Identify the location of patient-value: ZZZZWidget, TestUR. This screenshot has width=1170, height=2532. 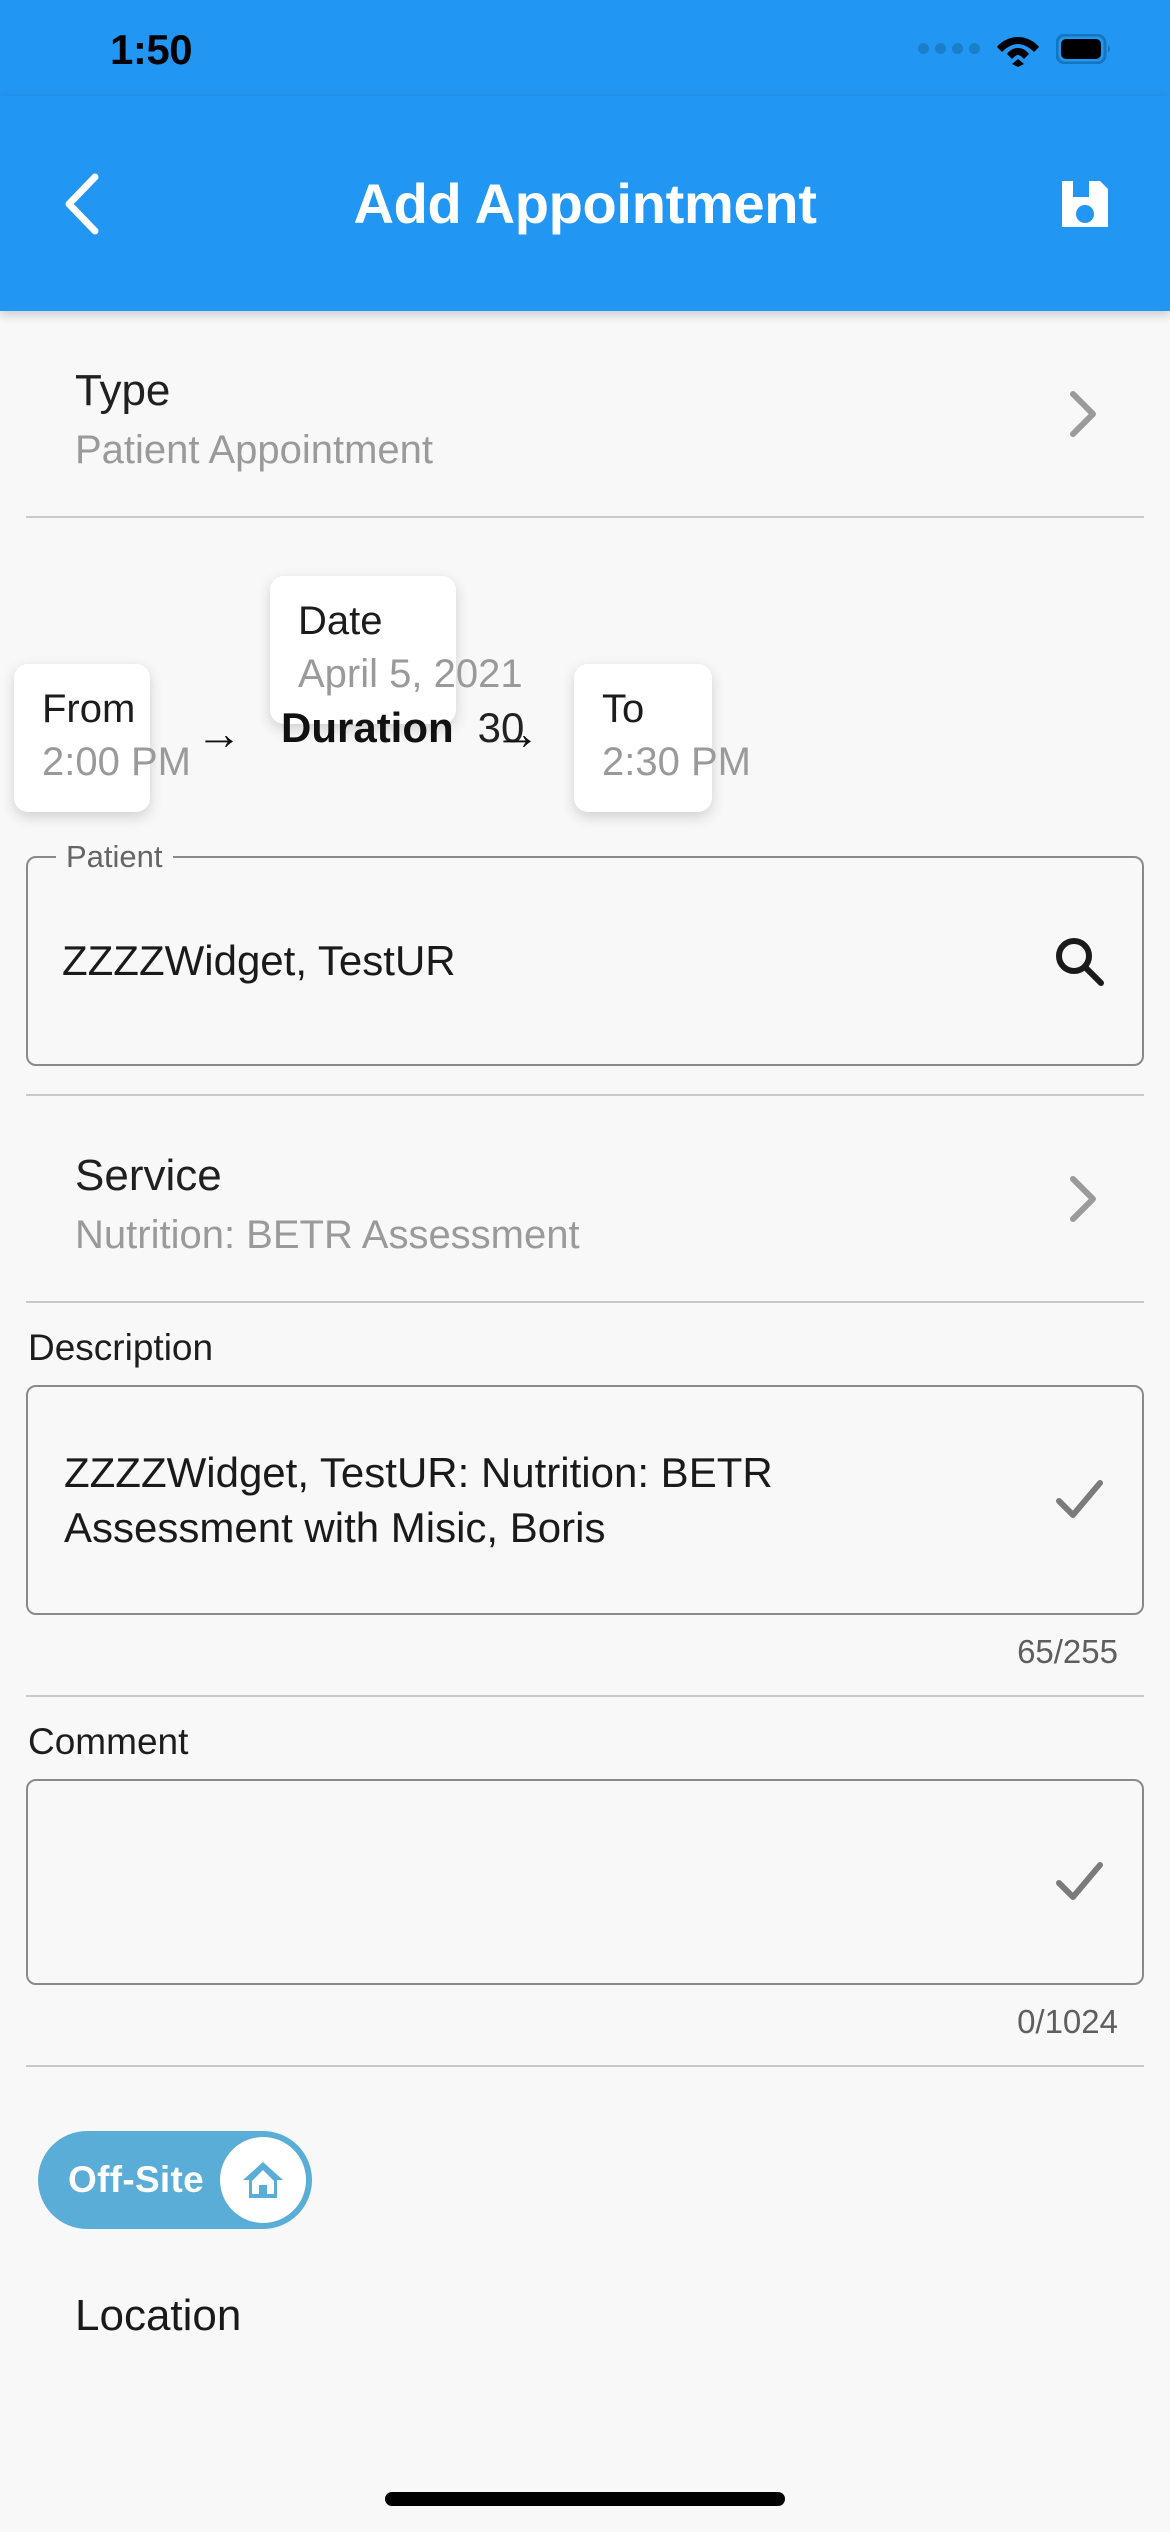
(259, 960).